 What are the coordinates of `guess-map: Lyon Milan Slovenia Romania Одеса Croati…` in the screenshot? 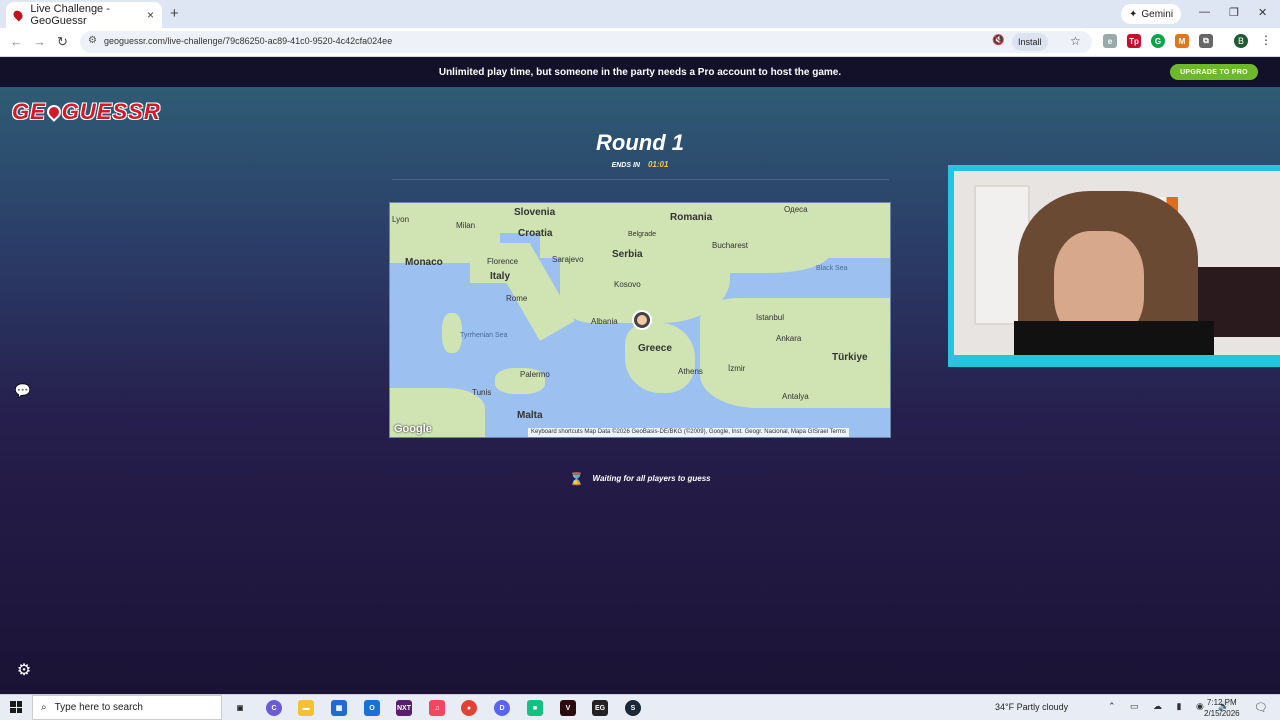 It's located at (640, 320).